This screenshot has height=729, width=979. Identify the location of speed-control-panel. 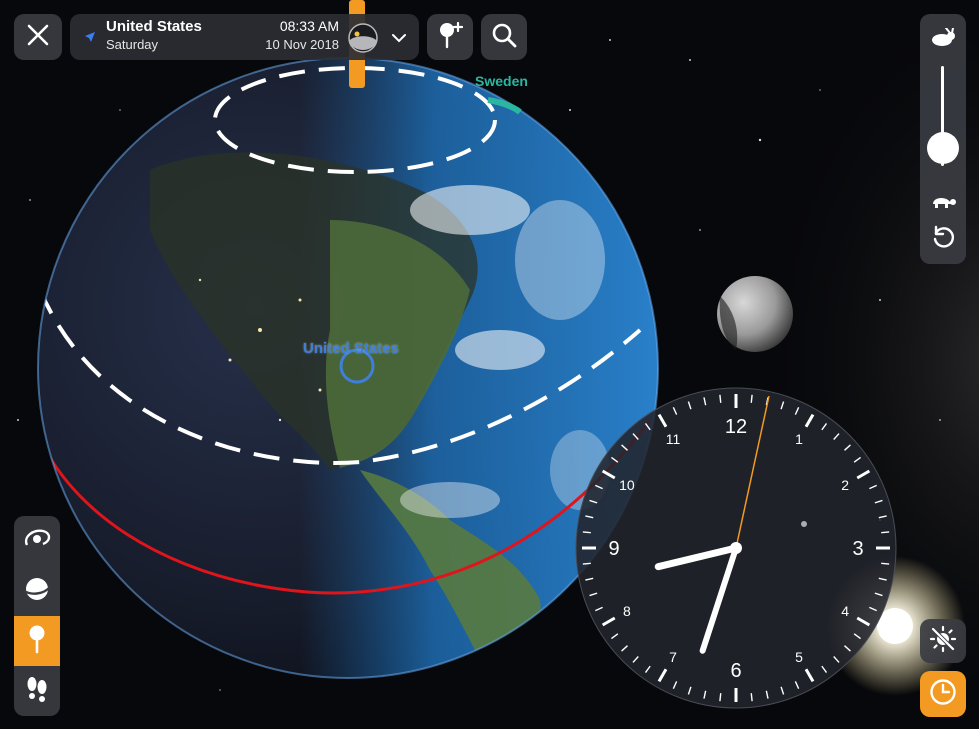
(943, 139).